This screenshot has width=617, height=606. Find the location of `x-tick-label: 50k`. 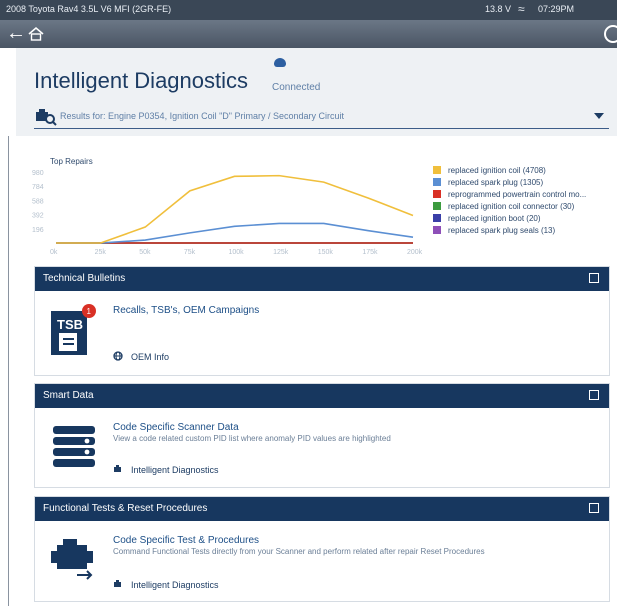

x-tick-label: 50k is located at coordinates (145, 252).